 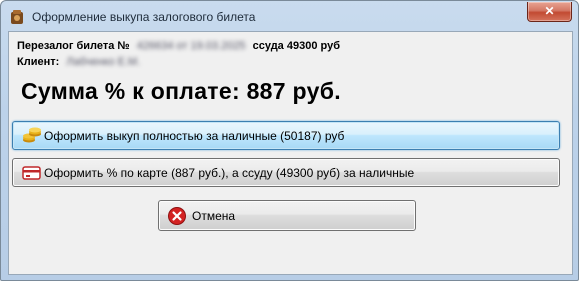 What do you see at coordinates (177, 216) in the screenshot?
I see `cancel-icon` at bounding box center [177, 216].